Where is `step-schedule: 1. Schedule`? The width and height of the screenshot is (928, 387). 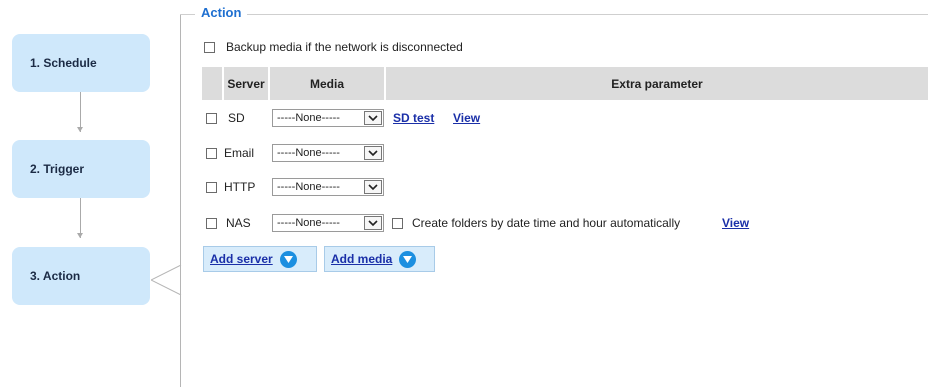
step-schedule: 1. Schedule is located at coordinates (81, 63).